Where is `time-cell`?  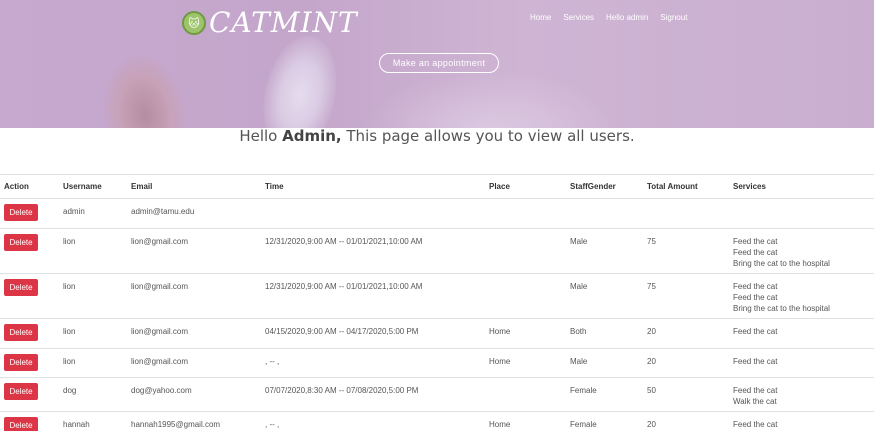
time-cell is located at coordinates (377, 213).